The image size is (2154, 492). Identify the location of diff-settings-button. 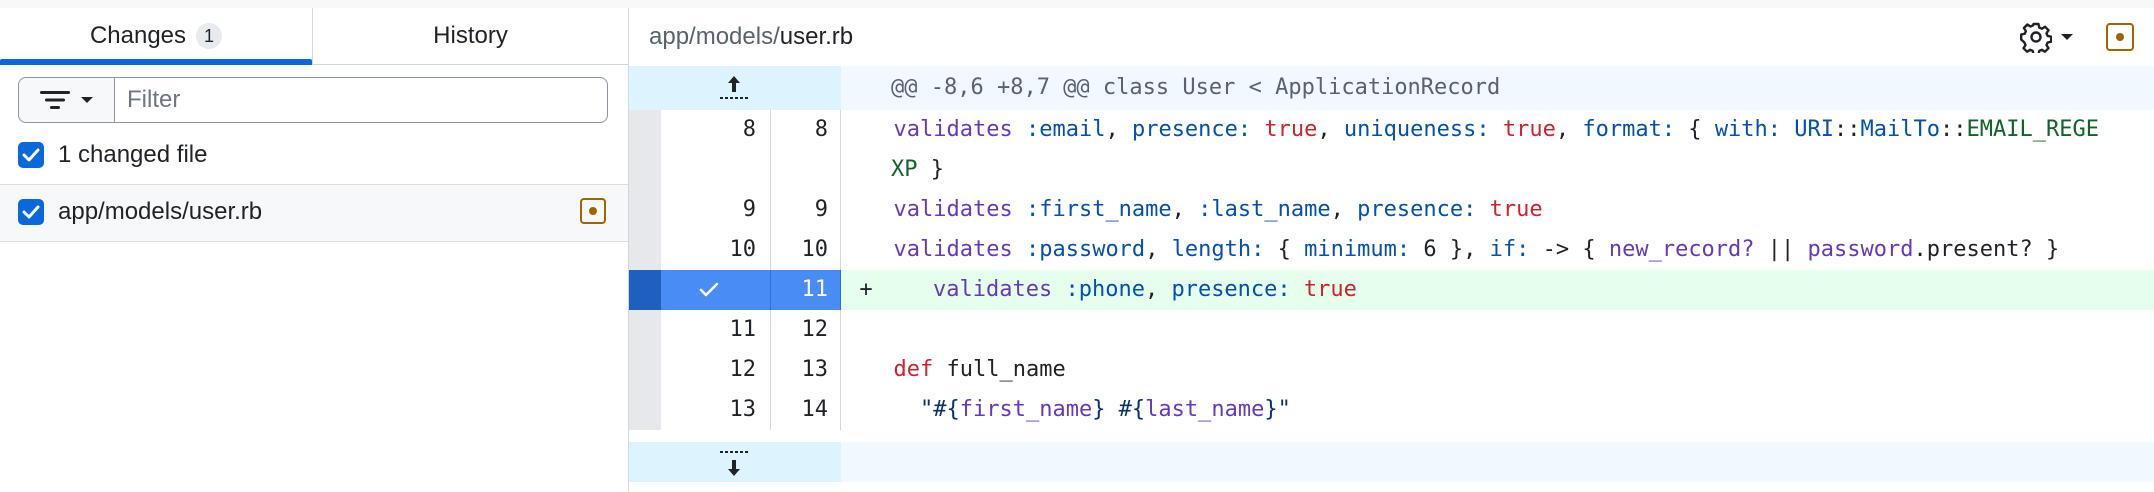
(2047, 37).